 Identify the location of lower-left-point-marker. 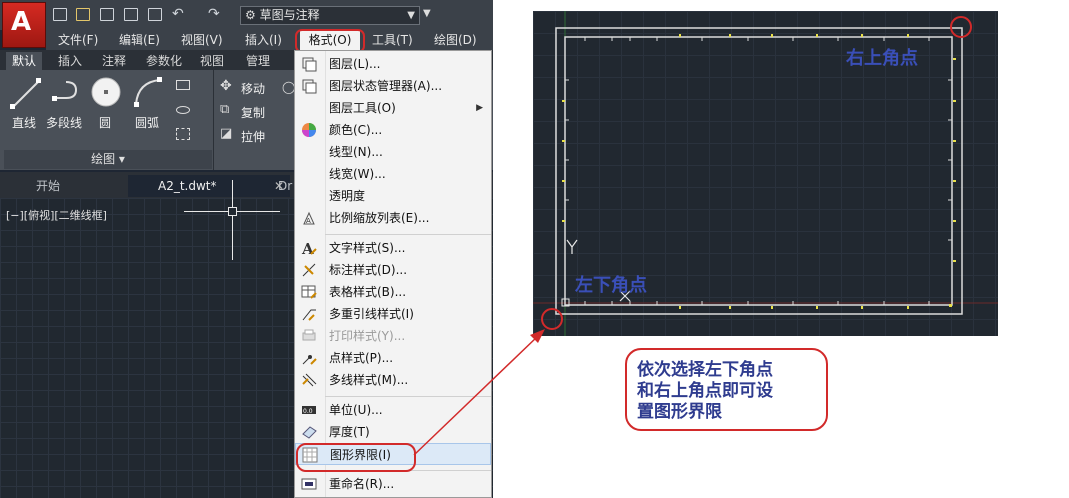
(552, 319).